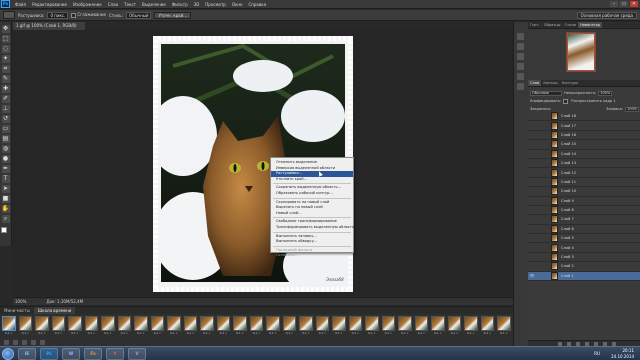 This screenshot has width=640, height=360. What do you see at coordinates (87, 4) in the screenshot?
I see `menu-image: Изображение` at bounding box center [87, 4].